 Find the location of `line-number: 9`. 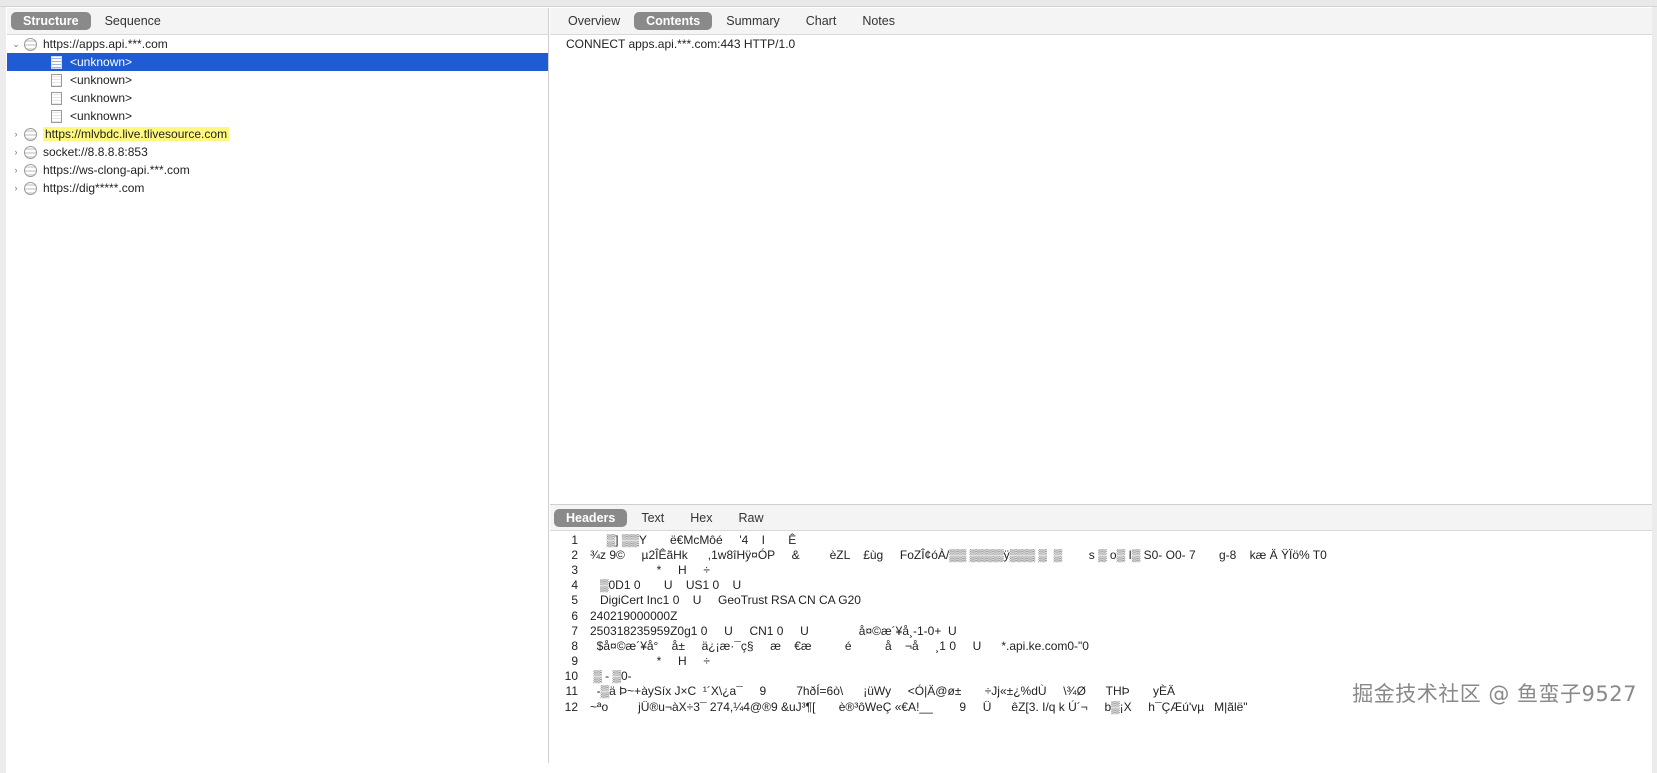

line-number: 9 is located at coordinates (574, 661).